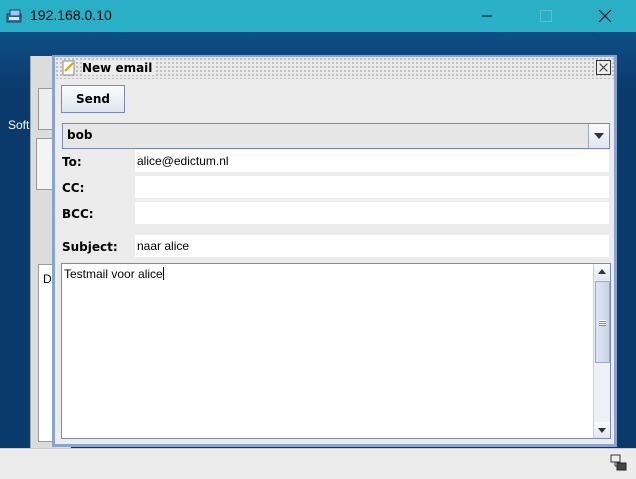 The height and width of the screenshot is (479, 636). What do you see at coordinates (18, 125) in the screenshot?
I see `desktop-icon-label: Soft` at bounding box center [18, 125].